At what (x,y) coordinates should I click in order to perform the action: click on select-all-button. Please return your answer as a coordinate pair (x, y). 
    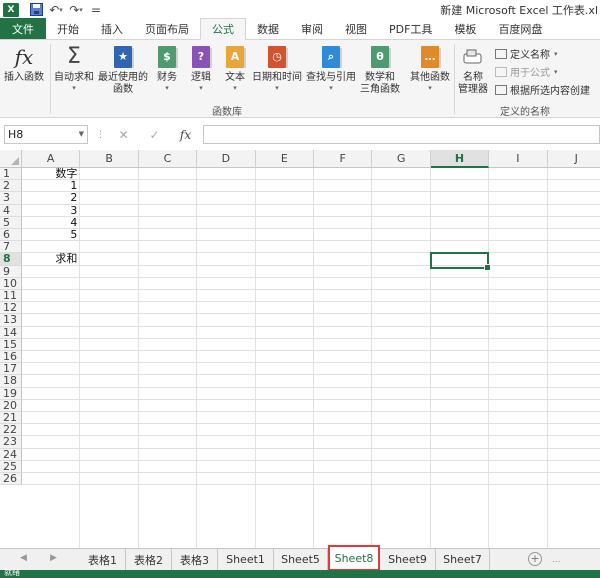
    Looking at the image, I should click on (11, 159).